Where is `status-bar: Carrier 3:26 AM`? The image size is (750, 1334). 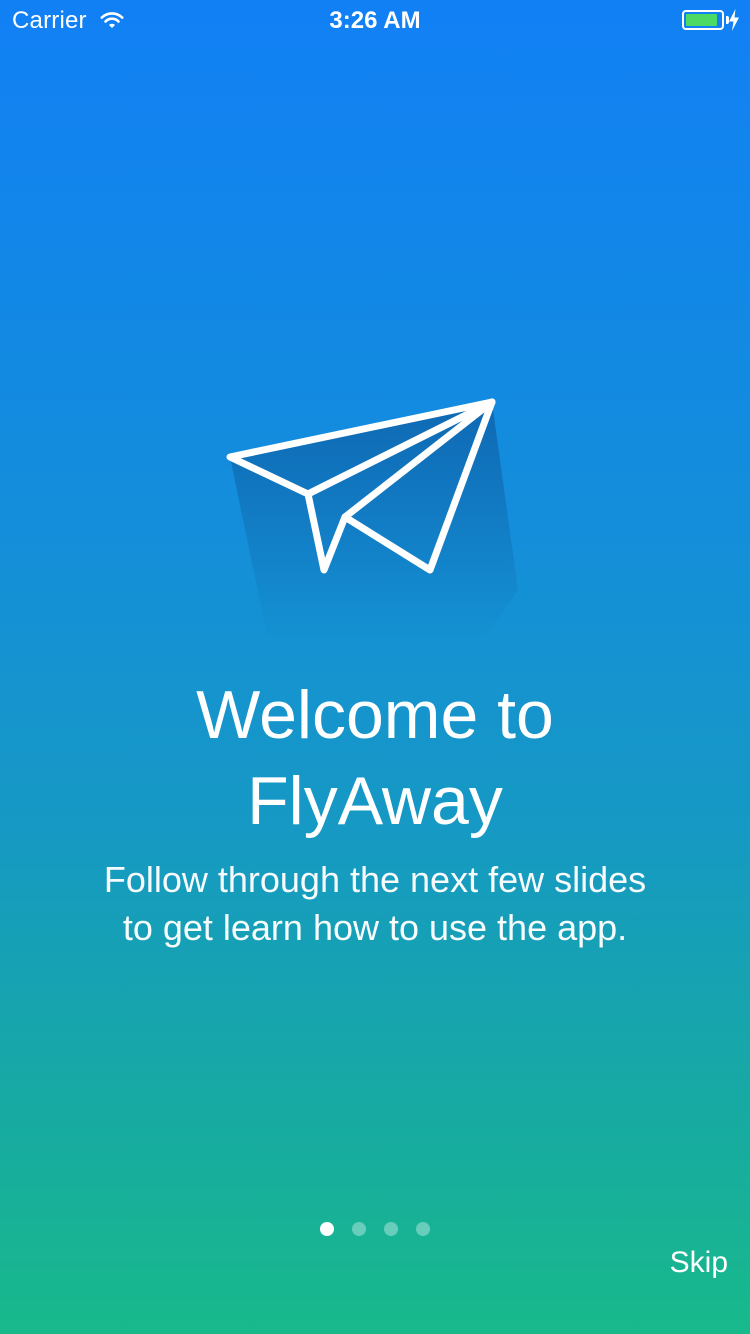 status-bar: Carrier 3:26 AM is located at coordinates (375, 20).